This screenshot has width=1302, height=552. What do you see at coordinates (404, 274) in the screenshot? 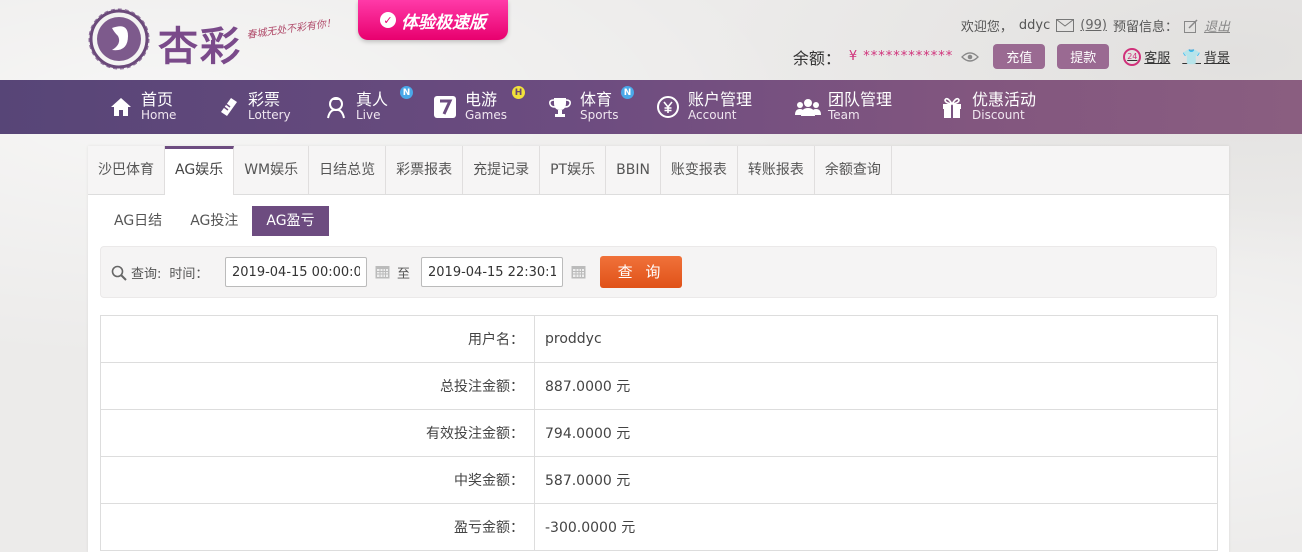
I see `to-label: 至` at bounding box center [404, 274].